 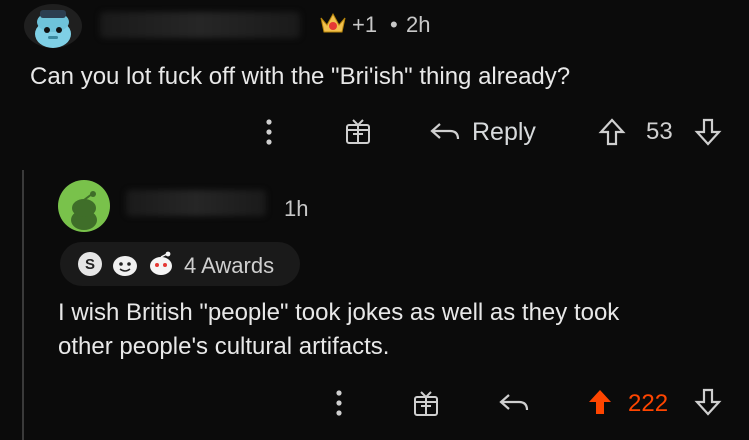 What do you see at coordinates (504, 131) in the screenshot?
I see `reply-label: Reply` at bounding box center [504, 131].